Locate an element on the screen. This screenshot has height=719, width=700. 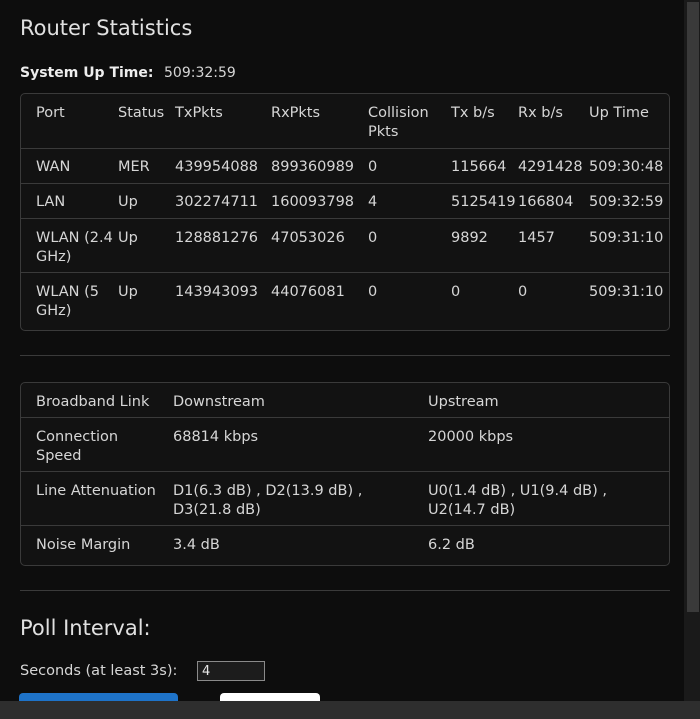
cell-tx-bps: 5125419 is located at coordinates (483, 202).